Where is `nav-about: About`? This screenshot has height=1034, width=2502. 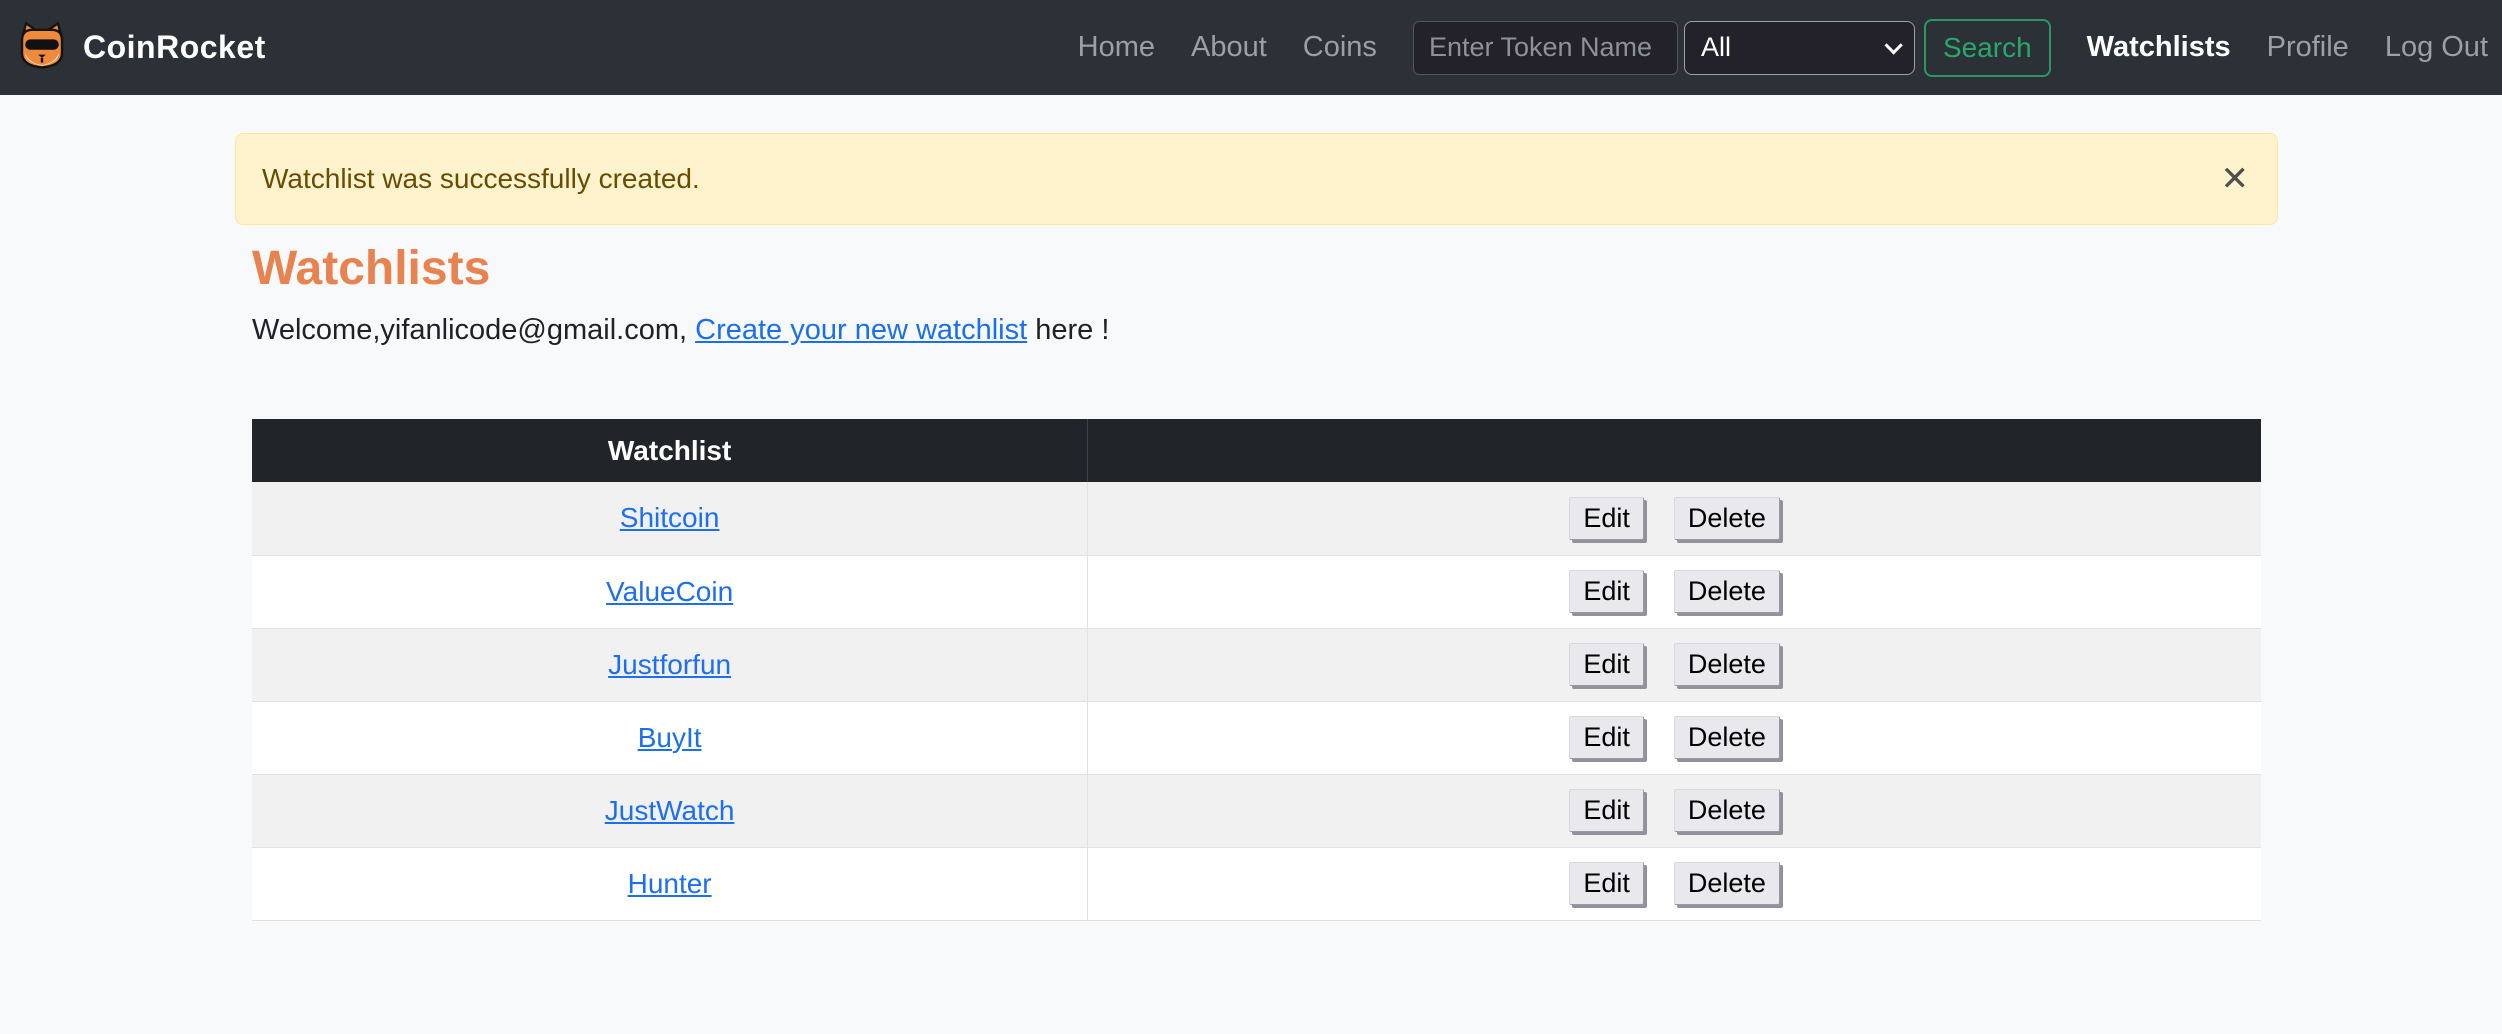 nav-about: About is located at coordinates (1229, 47).